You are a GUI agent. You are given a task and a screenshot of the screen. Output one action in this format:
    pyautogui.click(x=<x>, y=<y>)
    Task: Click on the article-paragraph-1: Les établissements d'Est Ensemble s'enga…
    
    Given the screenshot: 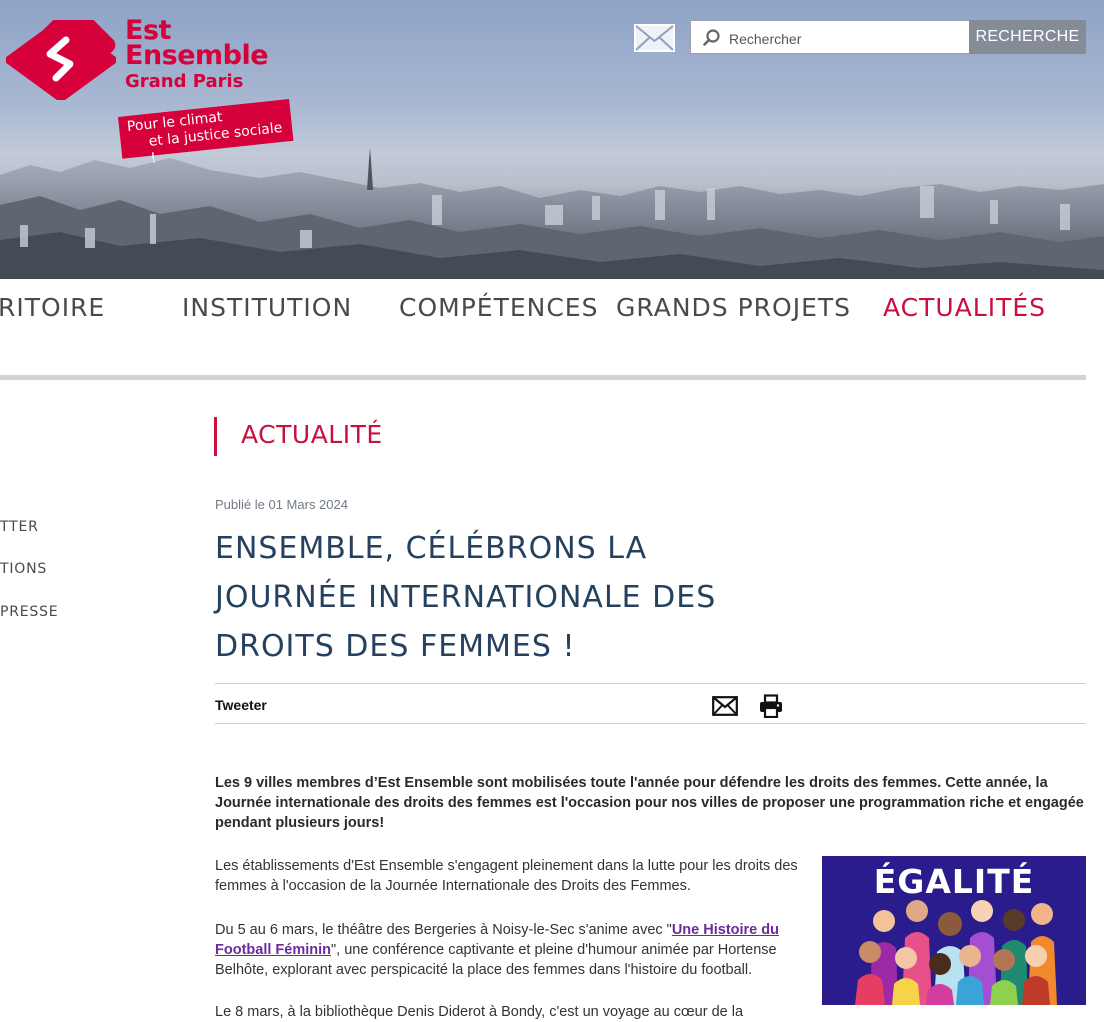 What is the action you would take?
    pyautogui.click(x=506, y=876)
    